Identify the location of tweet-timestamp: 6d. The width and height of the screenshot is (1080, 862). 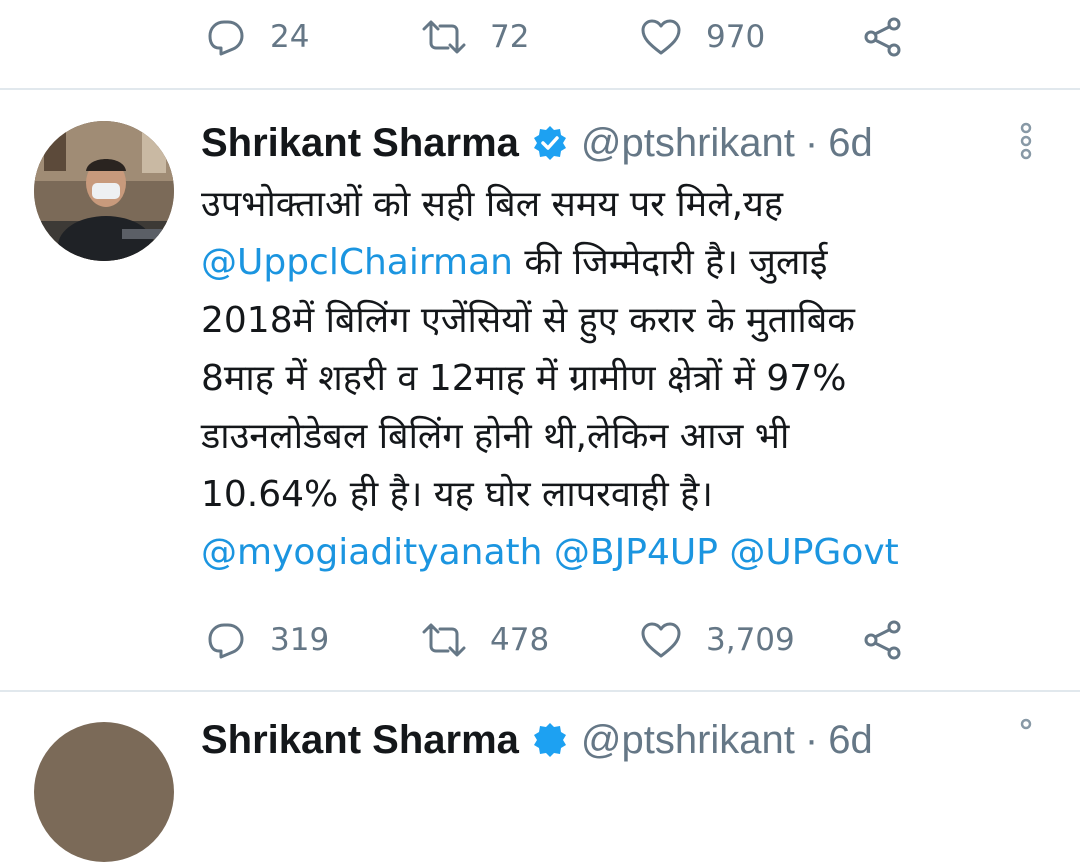
(850, 143).